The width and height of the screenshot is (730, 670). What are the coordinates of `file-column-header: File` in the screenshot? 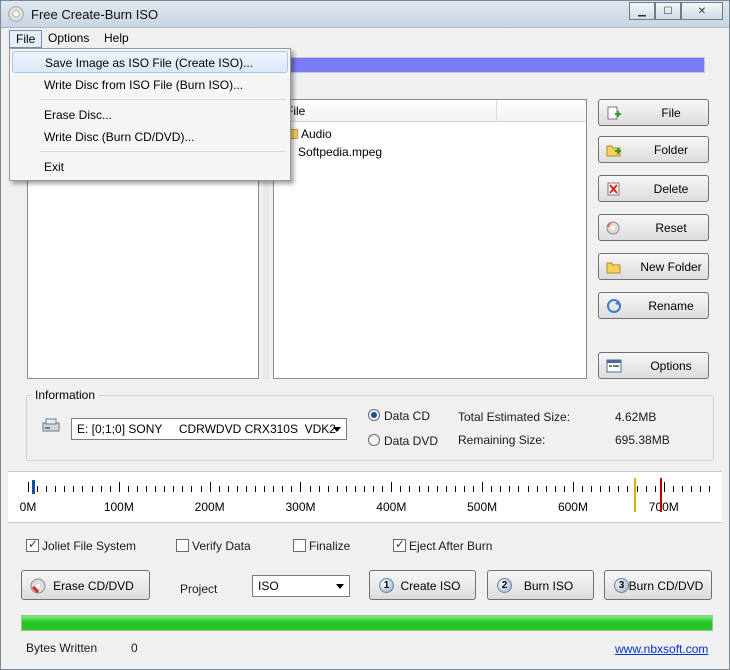 It's located at (430, 111).